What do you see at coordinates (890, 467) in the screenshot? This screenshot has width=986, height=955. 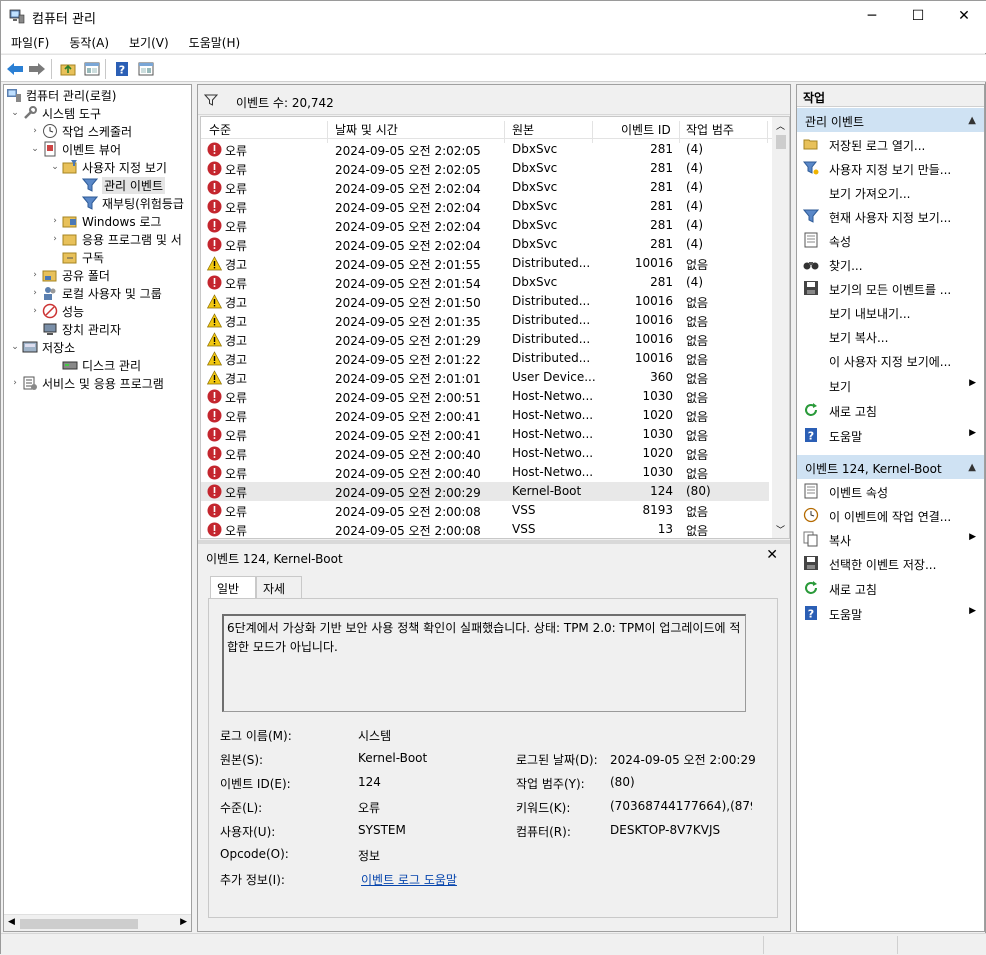 I see `actions-section-event: 이벤트 124, Kernel-Boot ▲` at bounding box center [890, 467].